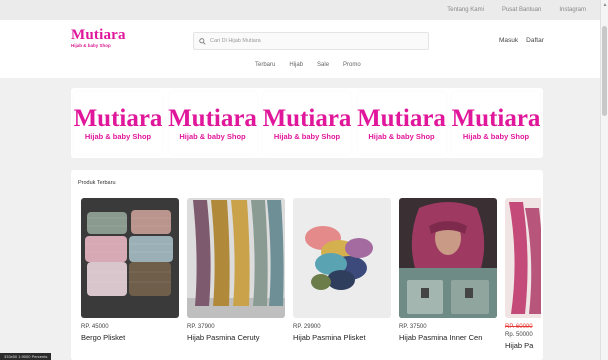 This screenshot has height=360, width=608. Describe the element at coordinates (519, 327) in the screenshot. I see `product-price-old: RP. 60000` at that location.